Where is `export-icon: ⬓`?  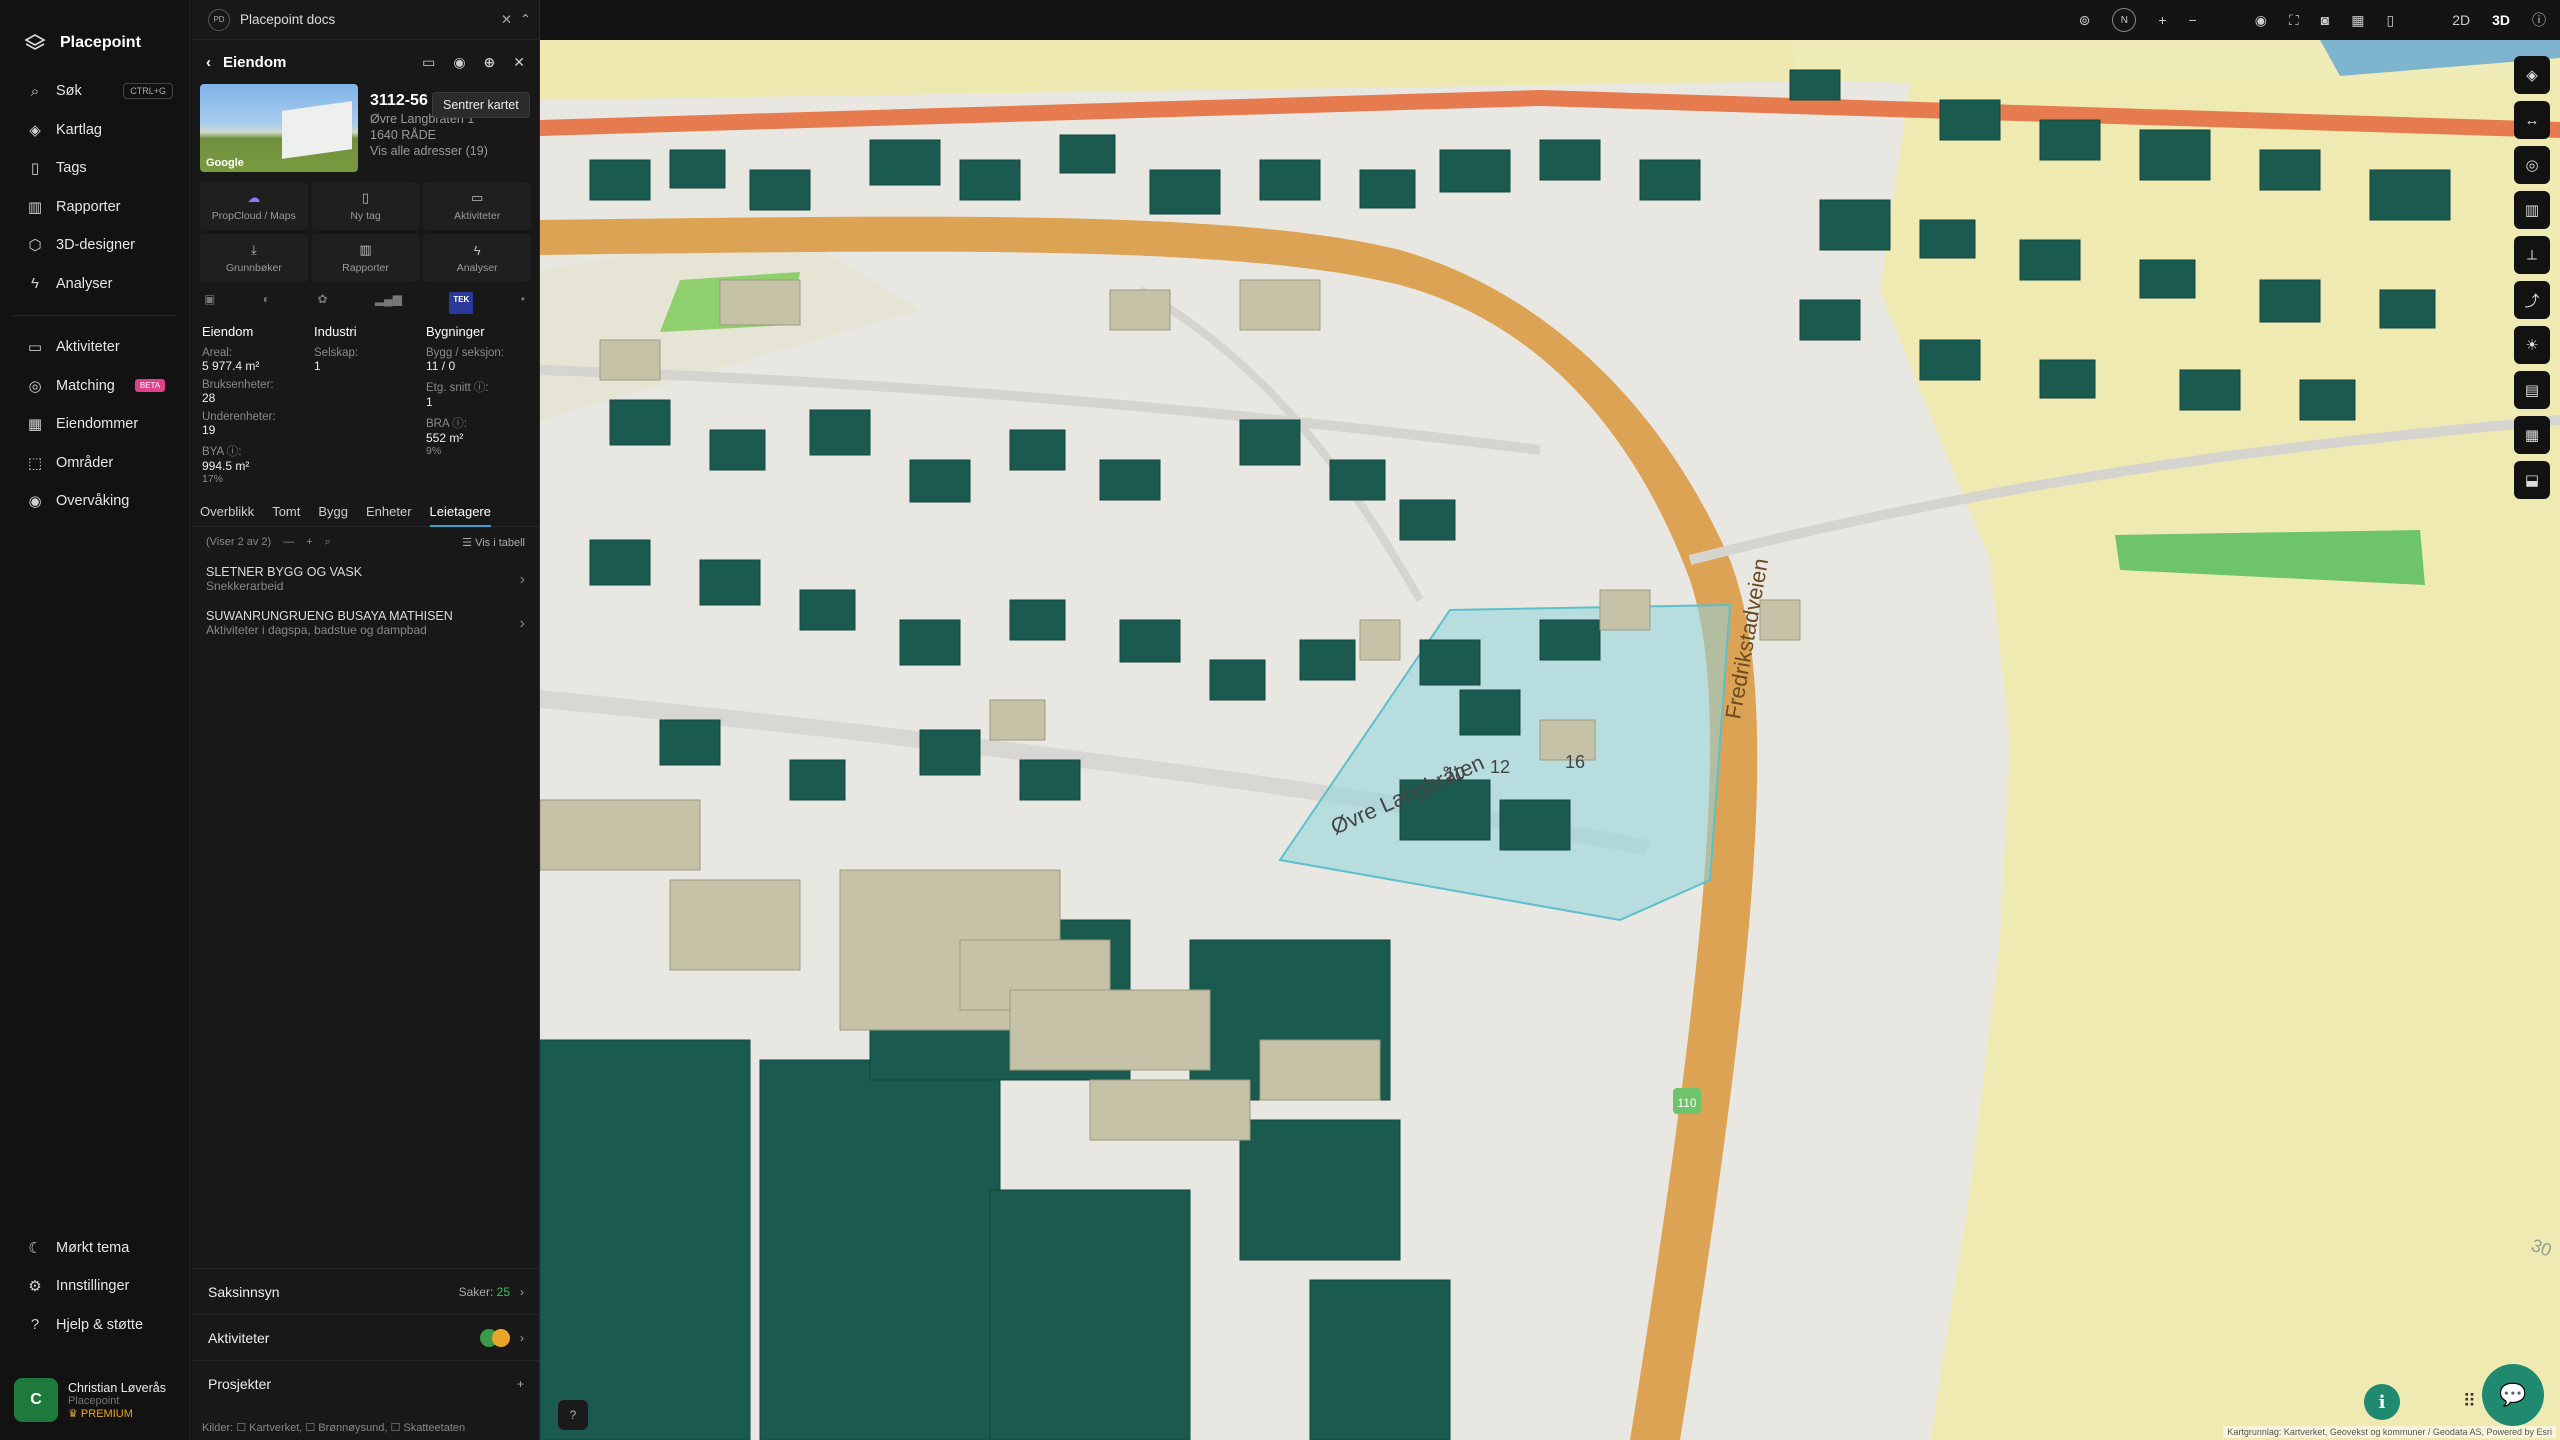
export-icon: ⬓ is located at coordinates (2532, 480).